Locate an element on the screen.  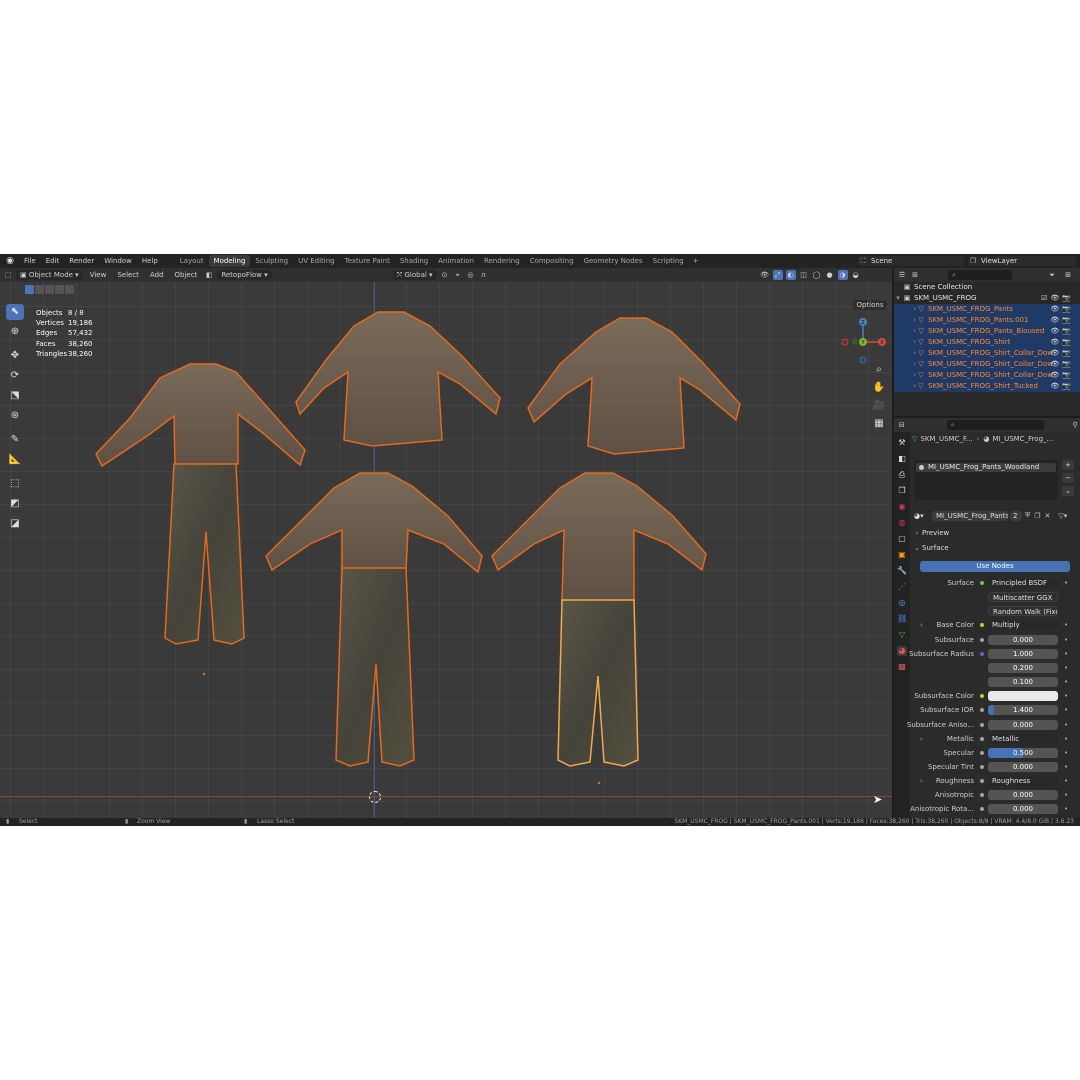
workspace-tab: Animation is located at coordinates (456, 261).